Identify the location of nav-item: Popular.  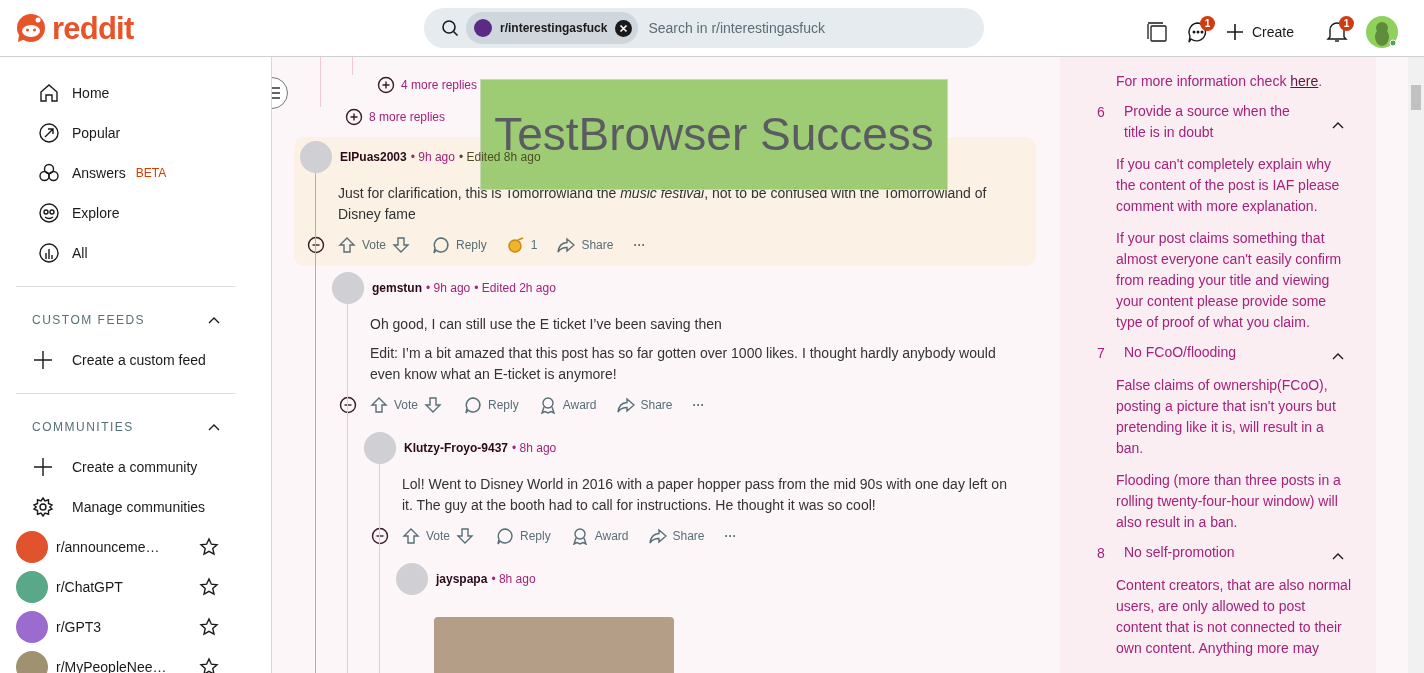
(125, 133).